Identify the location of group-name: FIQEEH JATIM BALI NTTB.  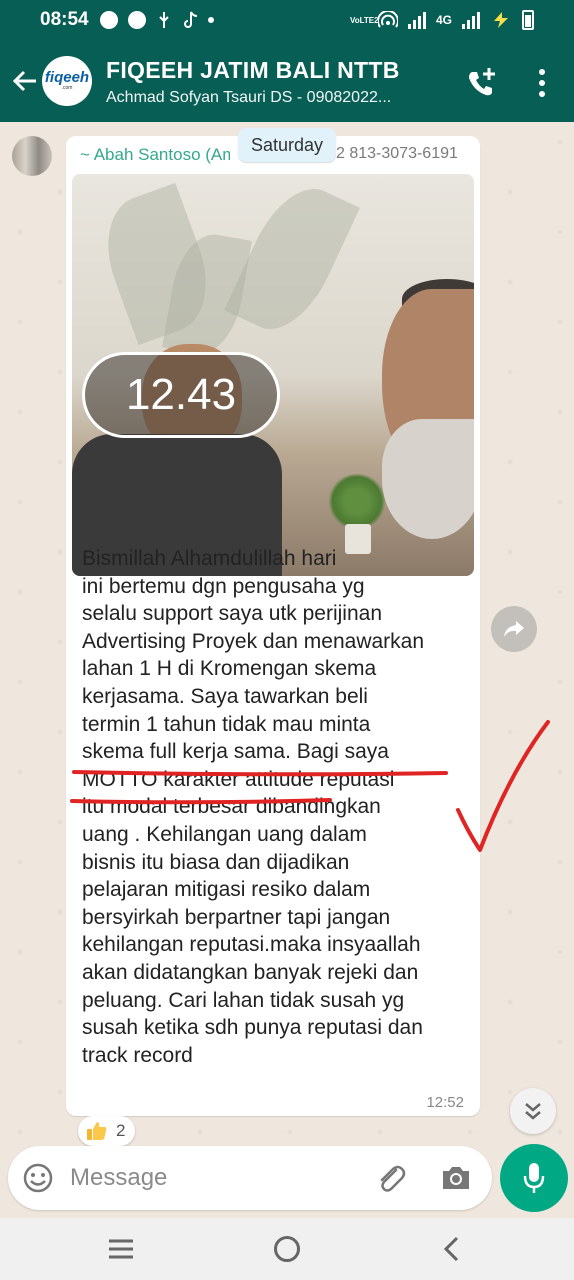
(253, 70).